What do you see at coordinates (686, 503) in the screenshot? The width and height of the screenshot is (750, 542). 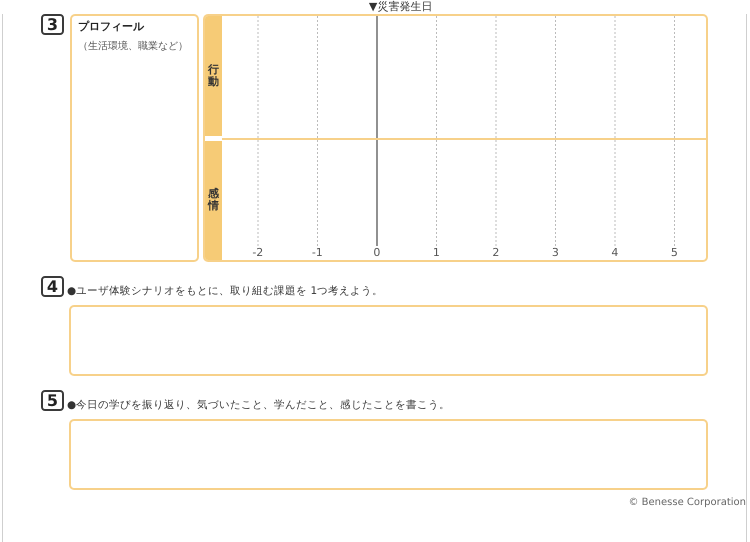 I see `copyright-text: © Benesse Corporation` at bounding box center [686, 503].